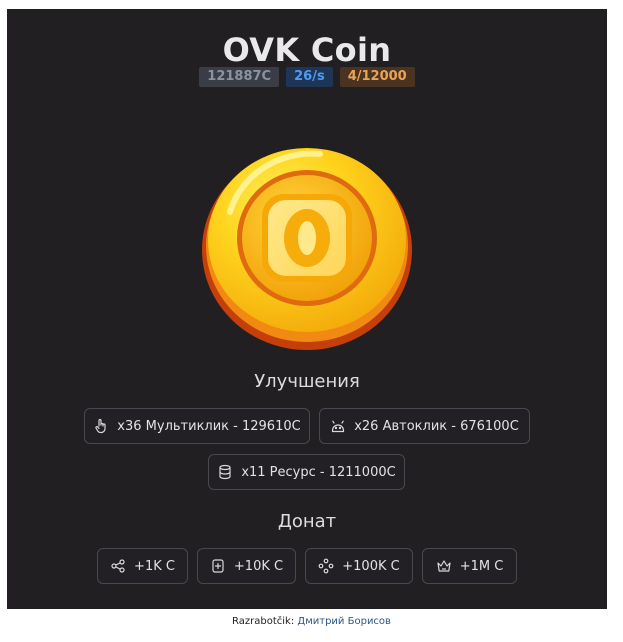 The image size is (623, 642). What do you see at coordinates (154, 566) in the screenshot?
I see `donate-1k-label: +1K C` at bounding box center [154, 566].